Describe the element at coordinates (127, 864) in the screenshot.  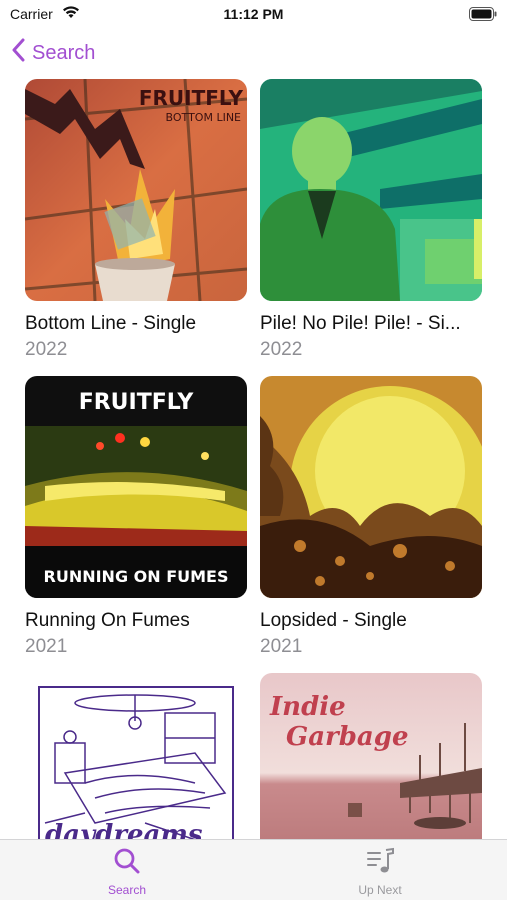
I see `search-icon` at that location.